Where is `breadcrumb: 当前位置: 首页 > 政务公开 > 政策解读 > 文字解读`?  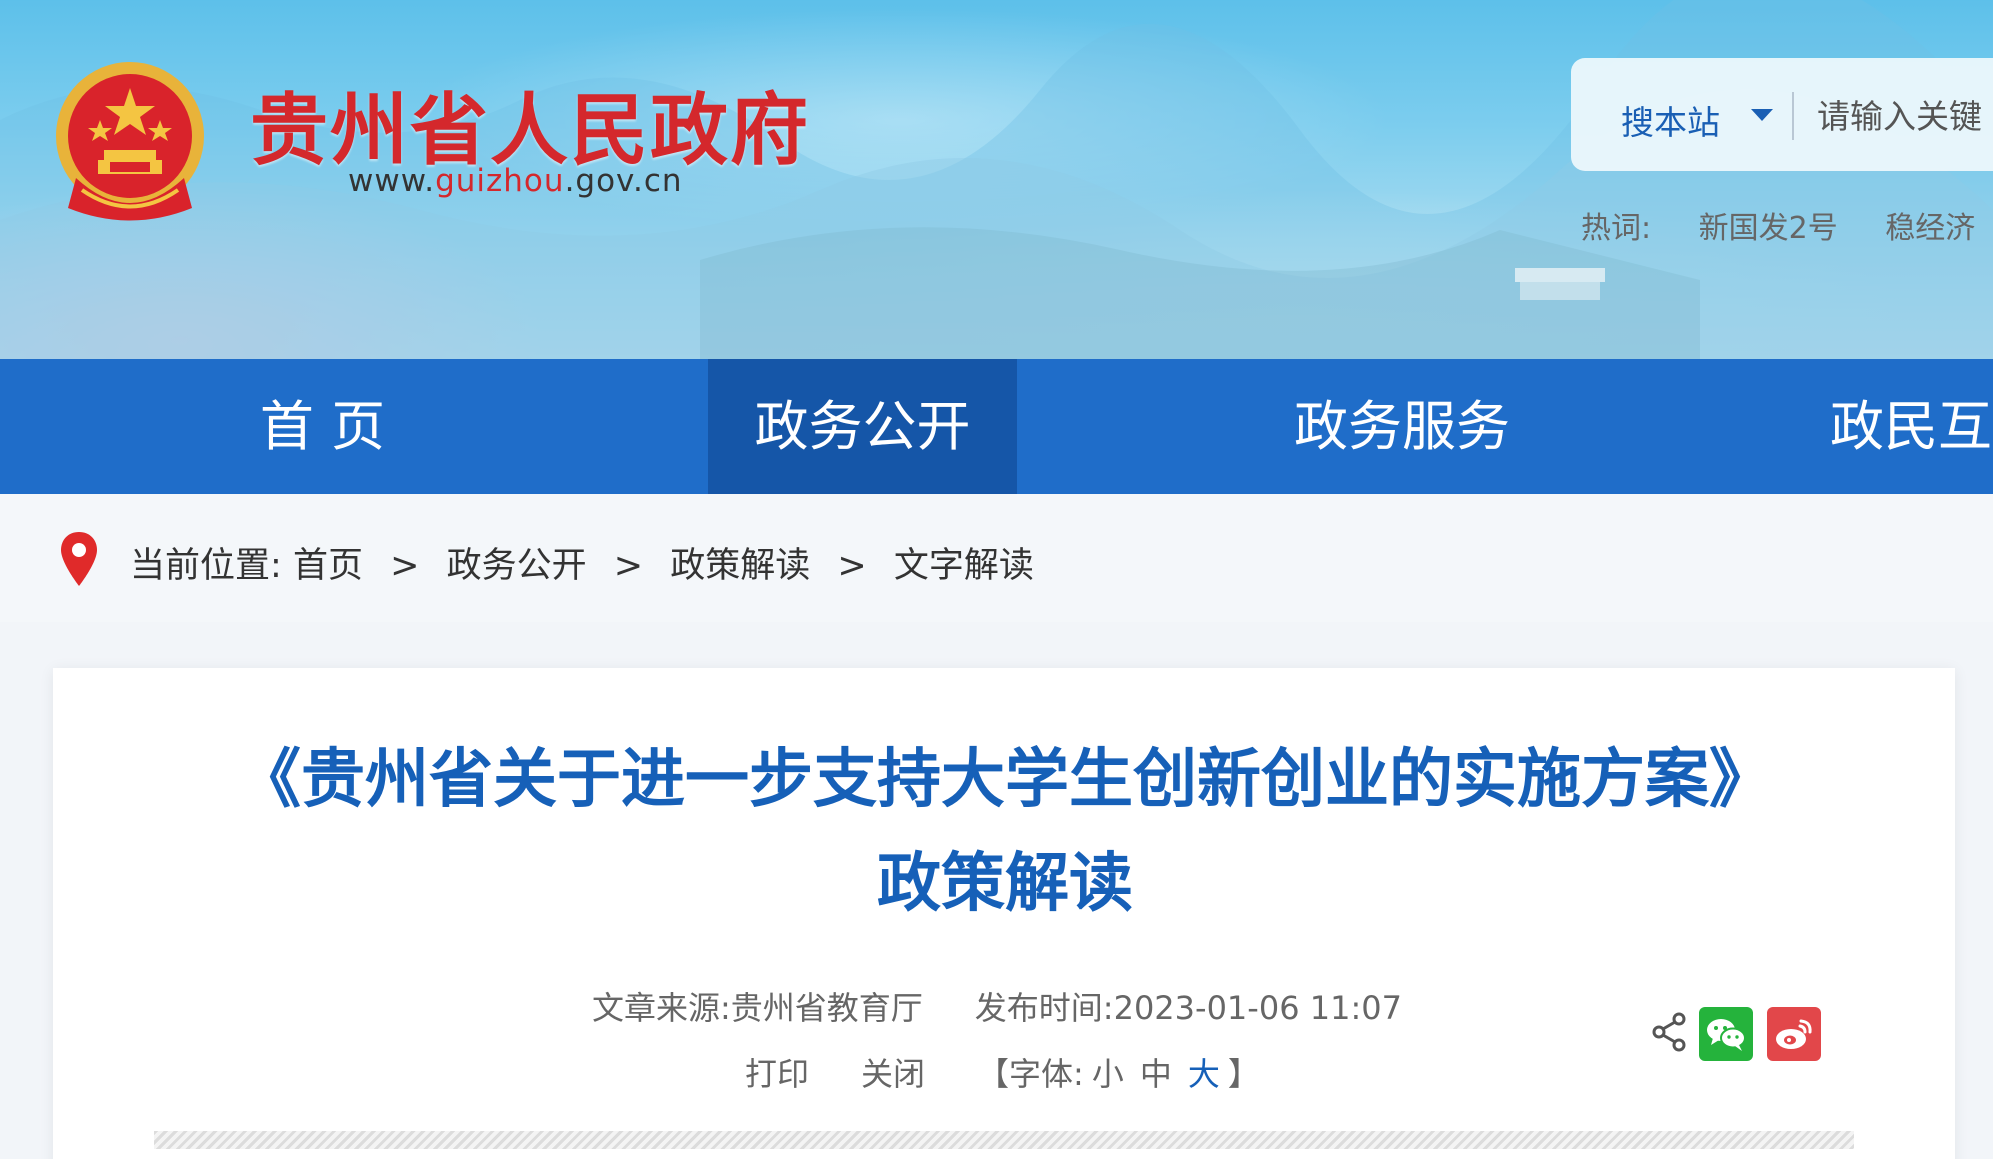 breadcrumb: 当前位置: 首页 > 政务公开 > 政策解读 > 文字解读 is located at coordinates (582, 562).